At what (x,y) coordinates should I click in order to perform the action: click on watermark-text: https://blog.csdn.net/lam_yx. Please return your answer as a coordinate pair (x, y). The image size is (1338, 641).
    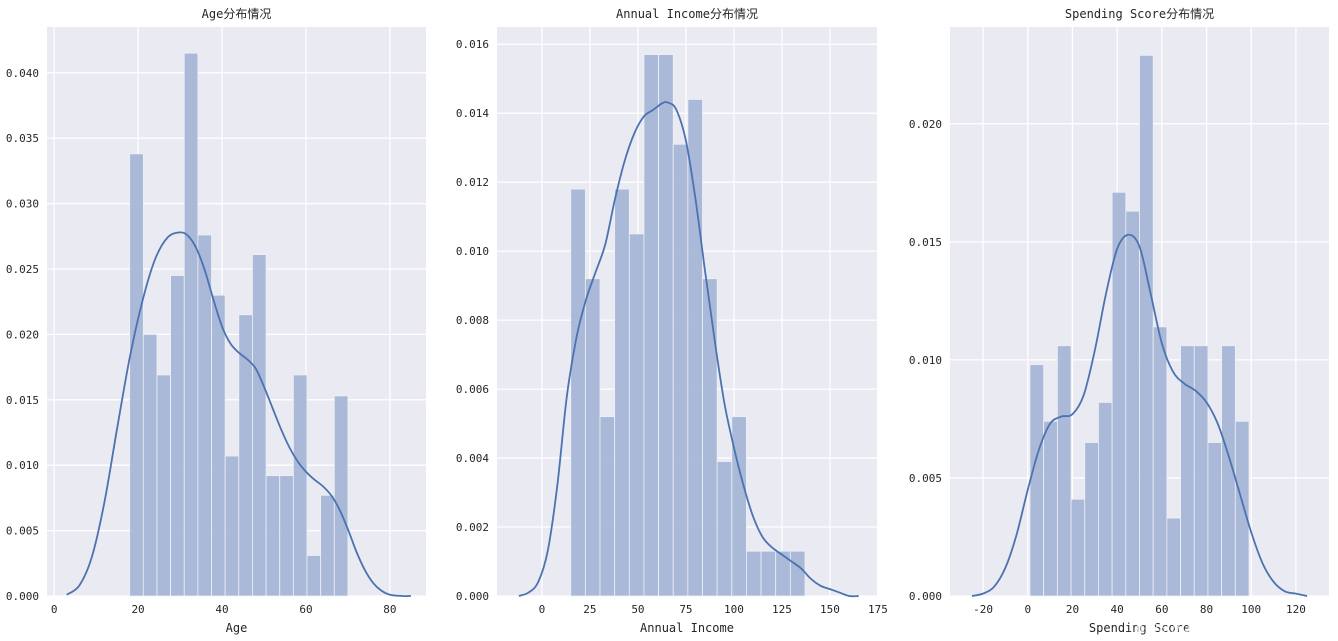
    Looking at the image, I should click on (1234, 626).